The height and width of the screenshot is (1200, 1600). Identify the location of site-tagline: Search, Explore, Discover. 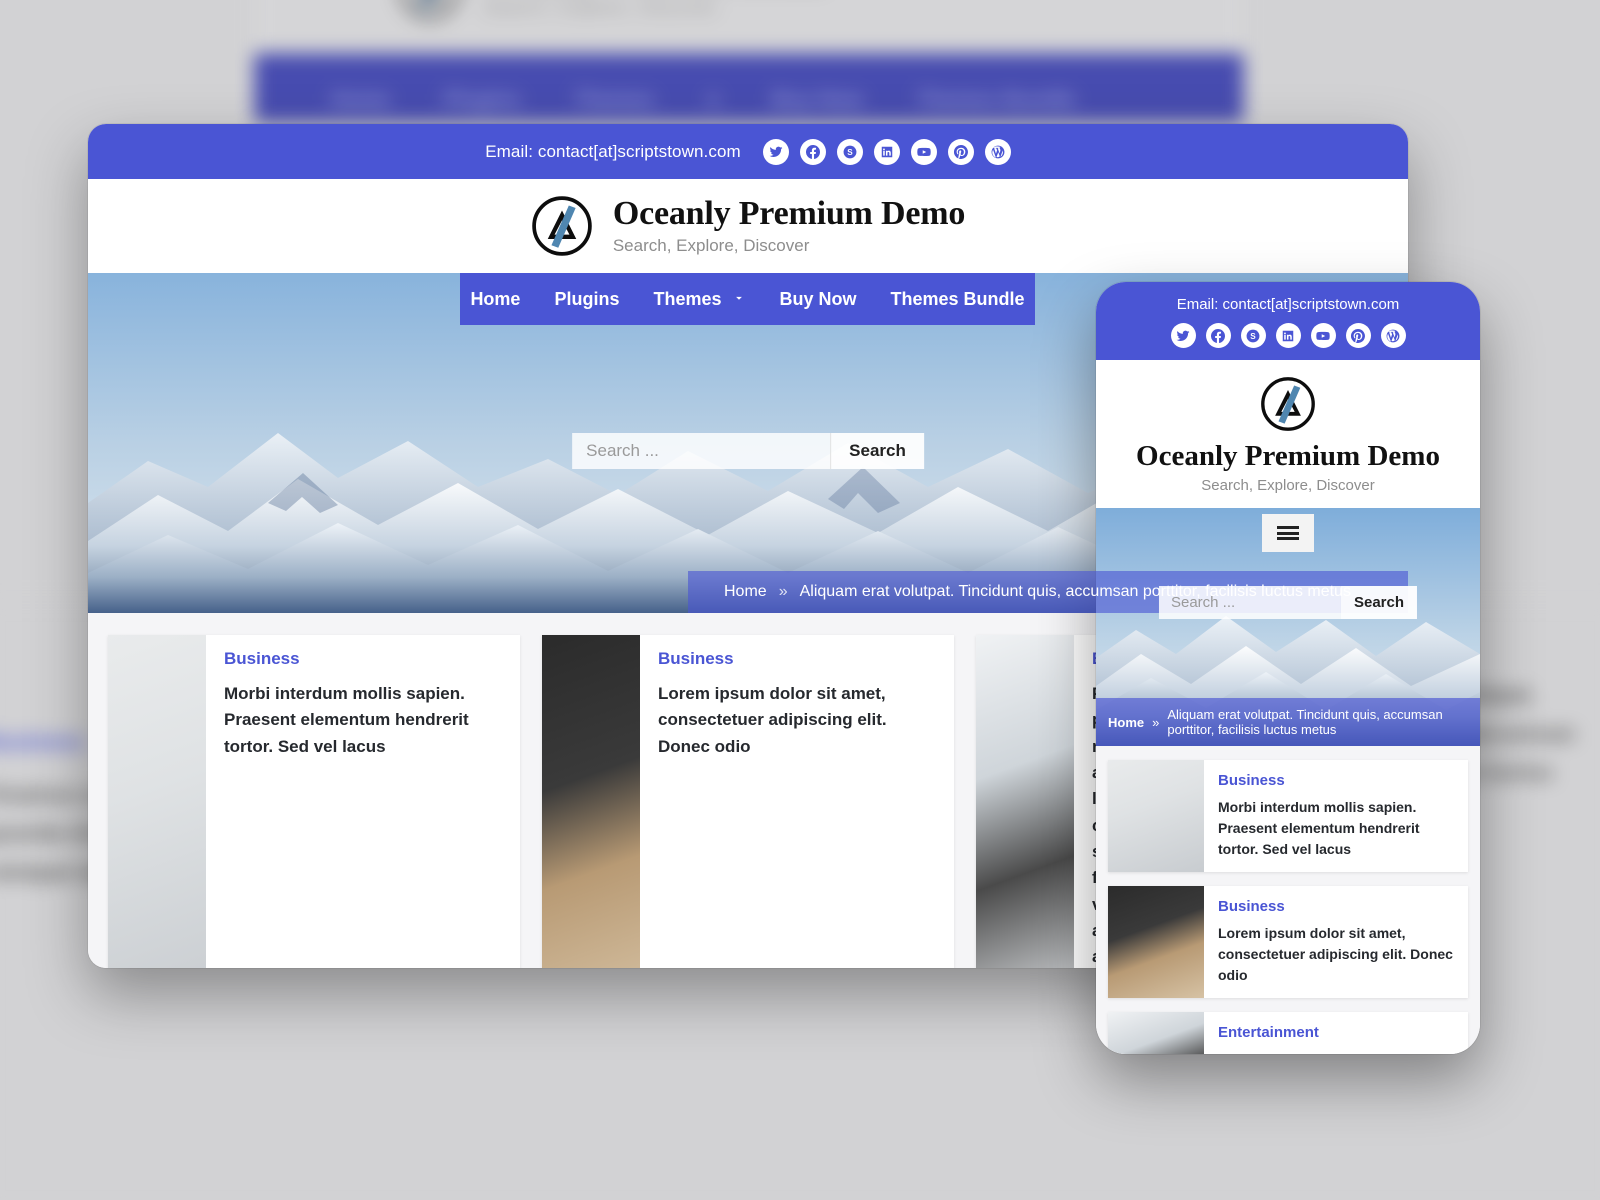
(711, 245).